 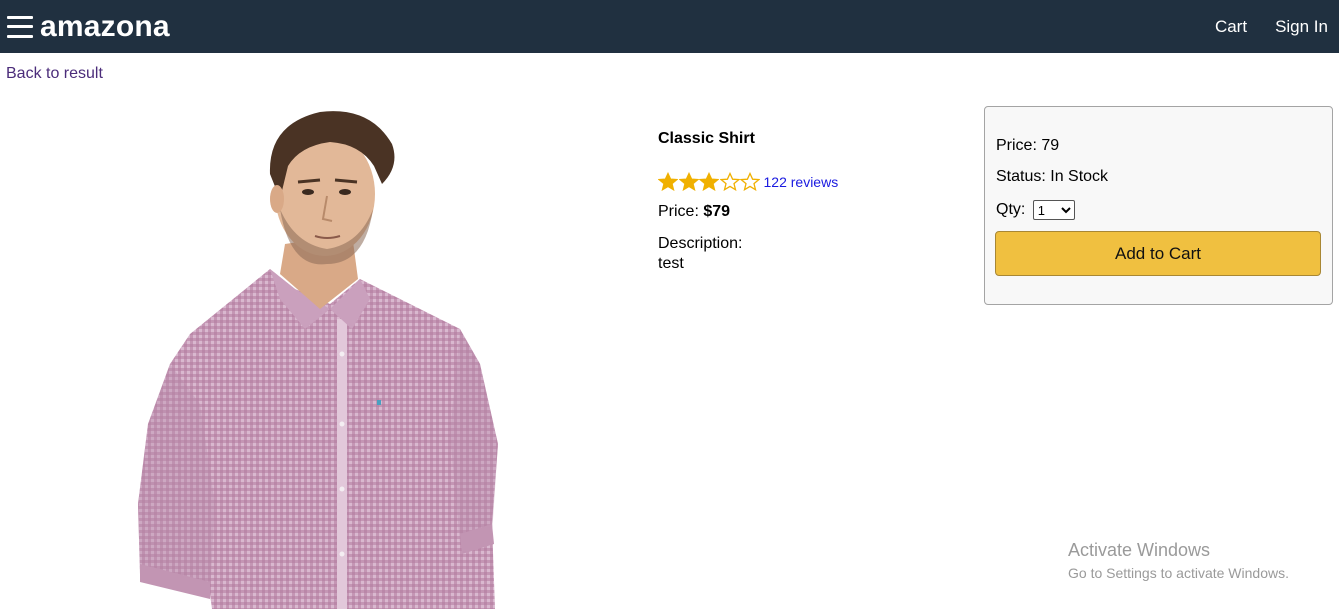 What do you see at coordinates (1052, 176) in the screenshot?
I see `stock-status: Status: In Stock` at bounding box center [1052, 176].